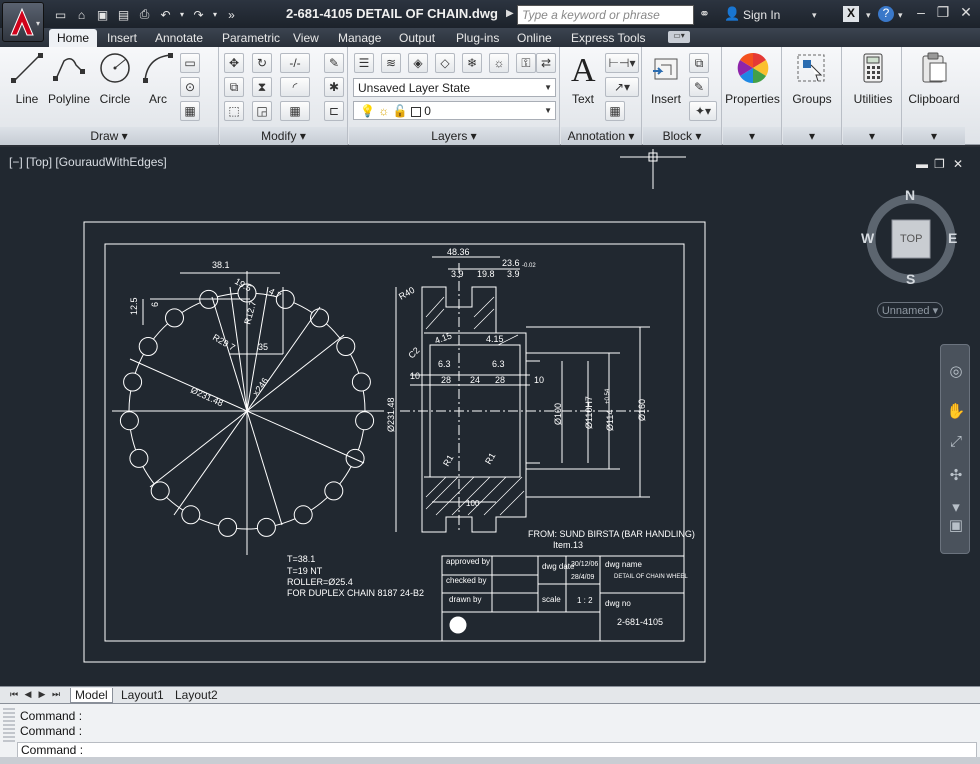 The height and width of the screenshot is (764, 980). Describe the element at coordinates (334, 63) in the screenshot. I see `erase-icon: ✎` at that location.